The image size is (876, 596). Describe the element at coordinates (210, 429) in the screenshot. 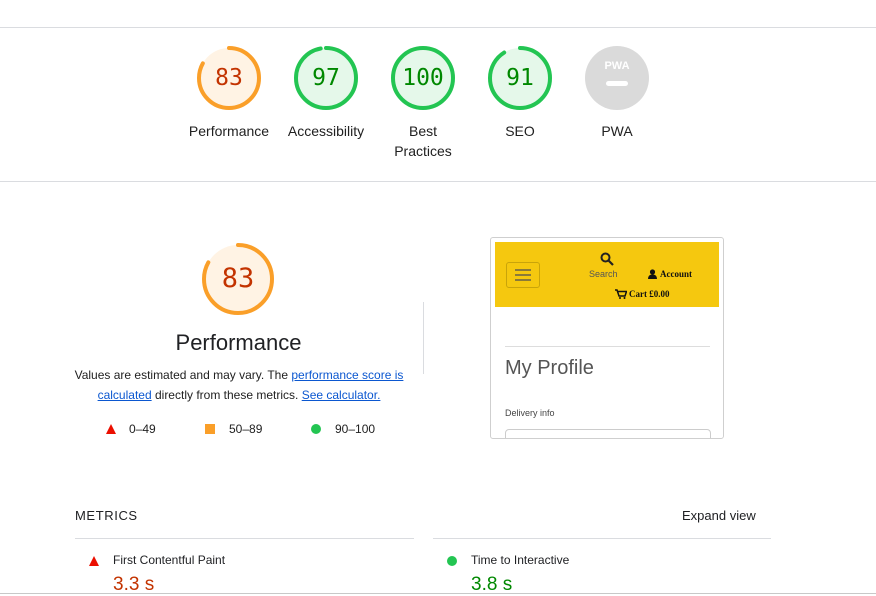

I see `square-average-icon` at that location.